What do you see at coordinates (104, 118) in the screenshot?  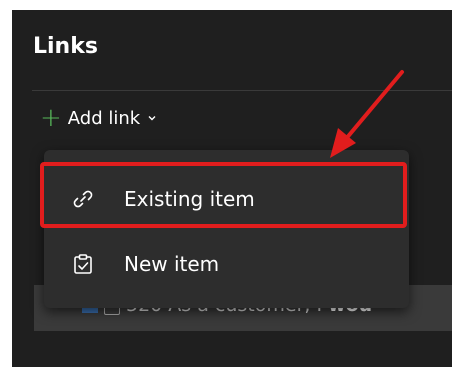 I see `add-link-label: Add link` at bounding box center [104, 118].